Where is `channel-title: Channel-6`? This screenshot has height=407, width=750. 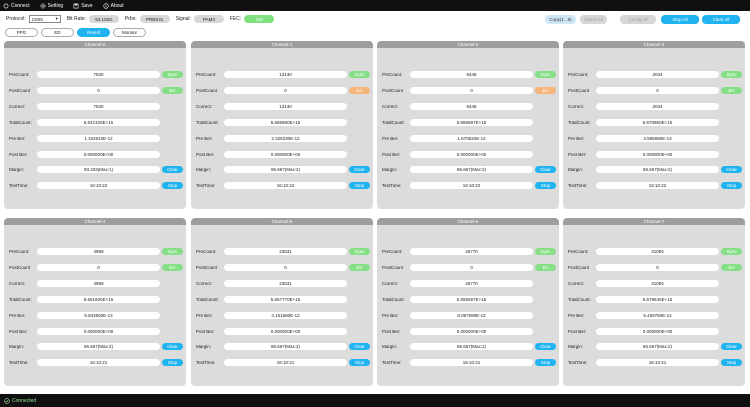
channel-title: Channel-6 is located at coordinates (468, 221).